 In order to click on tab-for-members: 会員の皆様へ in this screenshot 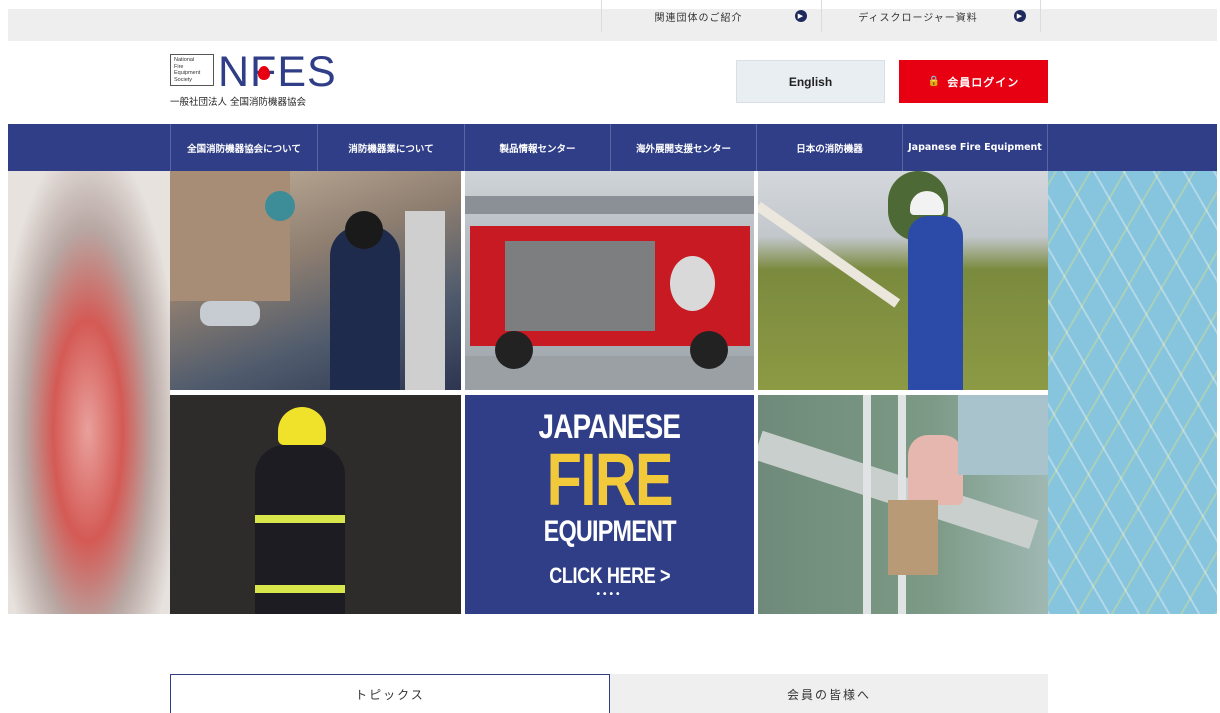, I will do `click(829, 693)`.